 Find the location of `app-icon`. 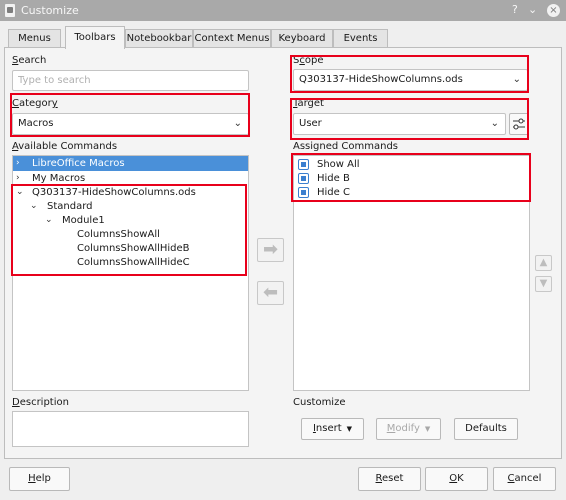

app-icon is located at coordinates (10, 10).